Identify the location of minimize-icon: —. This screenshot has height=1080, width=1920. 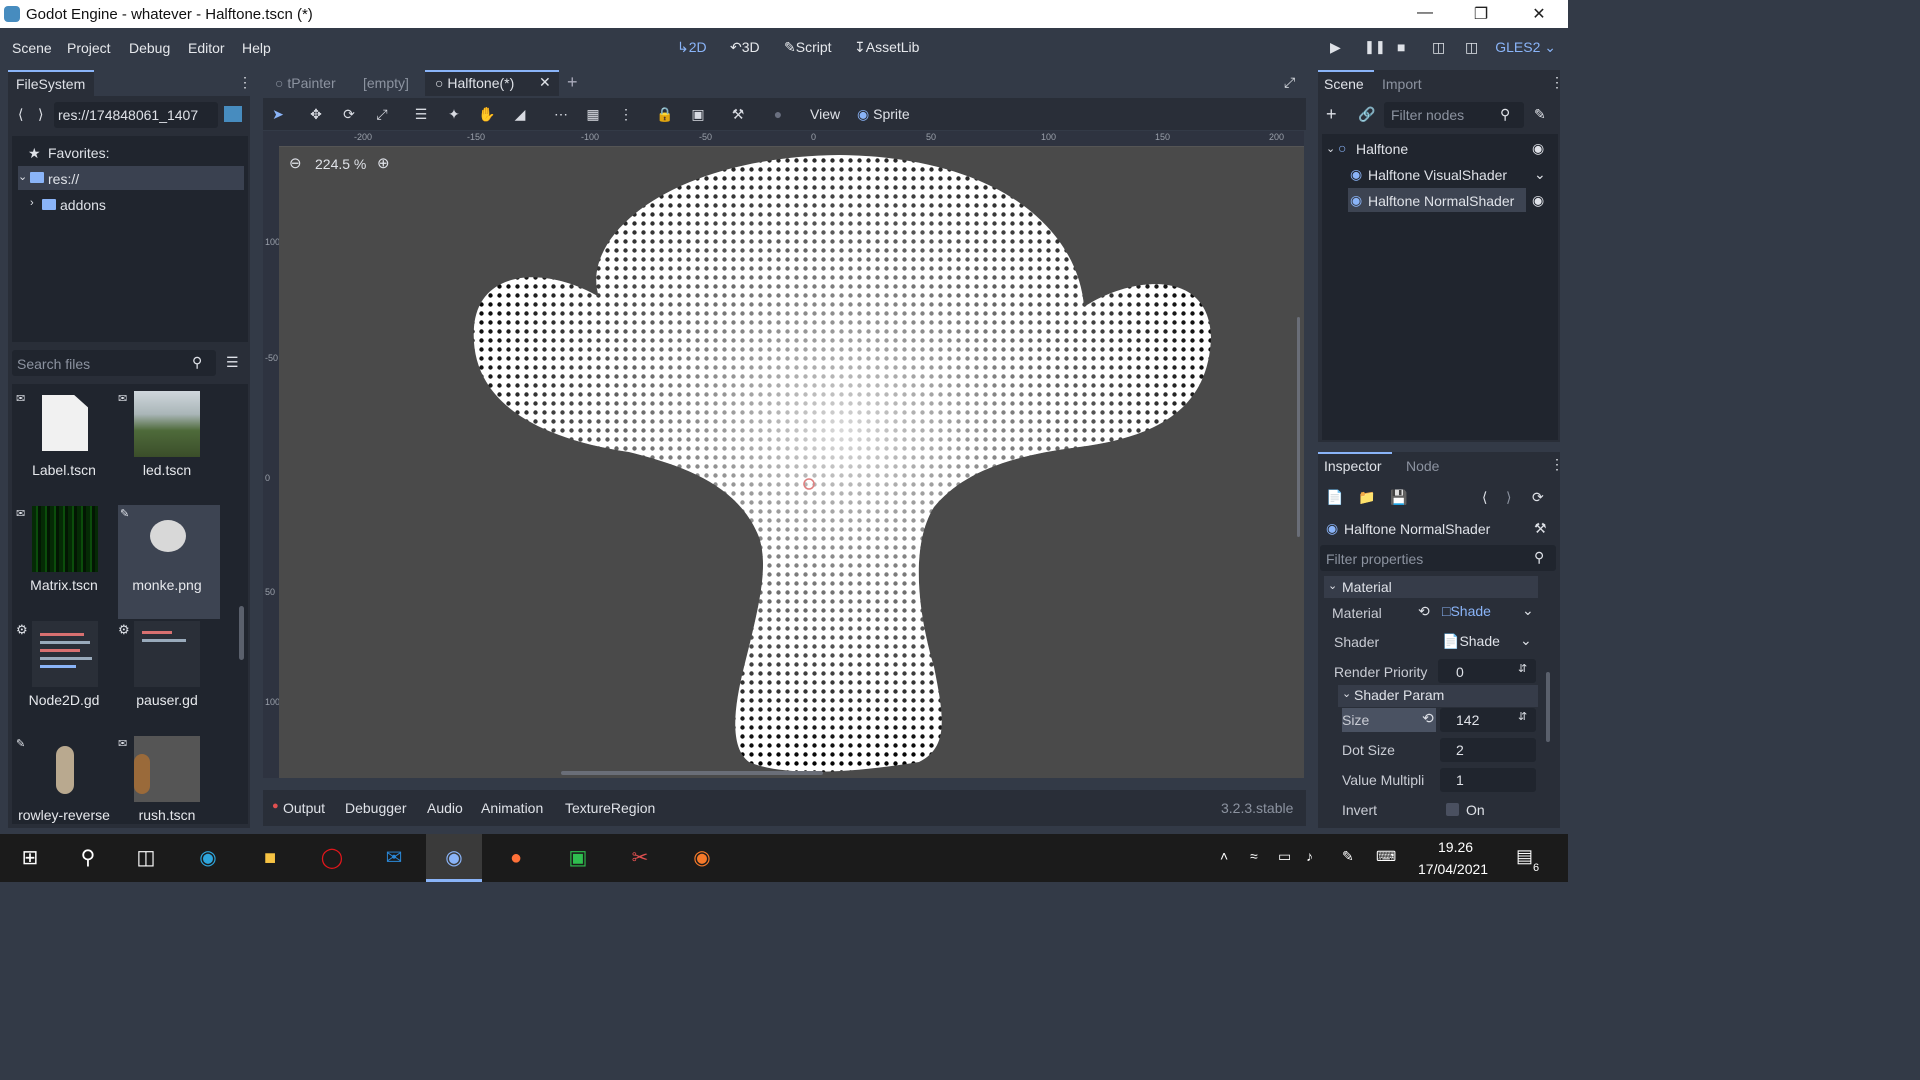
(1425, 13).